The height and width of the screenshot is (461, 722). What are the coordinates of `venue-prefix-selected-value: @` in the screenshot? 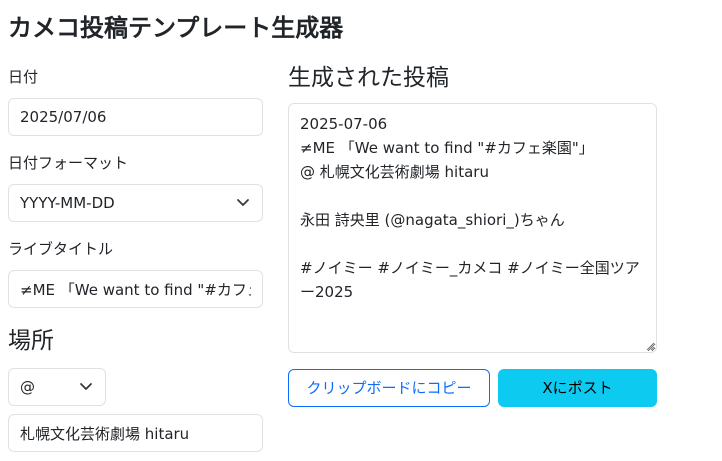 It's located at (27, 387).